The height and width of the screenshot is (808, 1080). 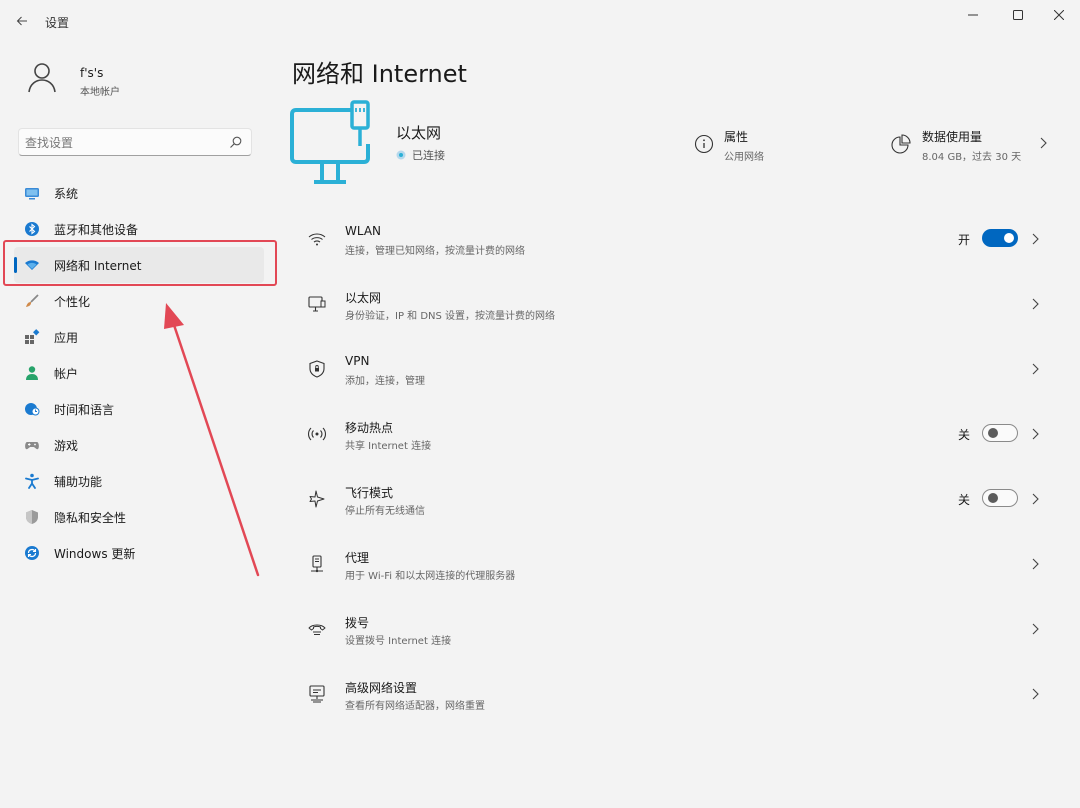 What do you see at coordinates (674, 368) in the screenshot?
I see `setting-row-vpn: VPN 添加，连接，管理` at bounding box center [674, 368].